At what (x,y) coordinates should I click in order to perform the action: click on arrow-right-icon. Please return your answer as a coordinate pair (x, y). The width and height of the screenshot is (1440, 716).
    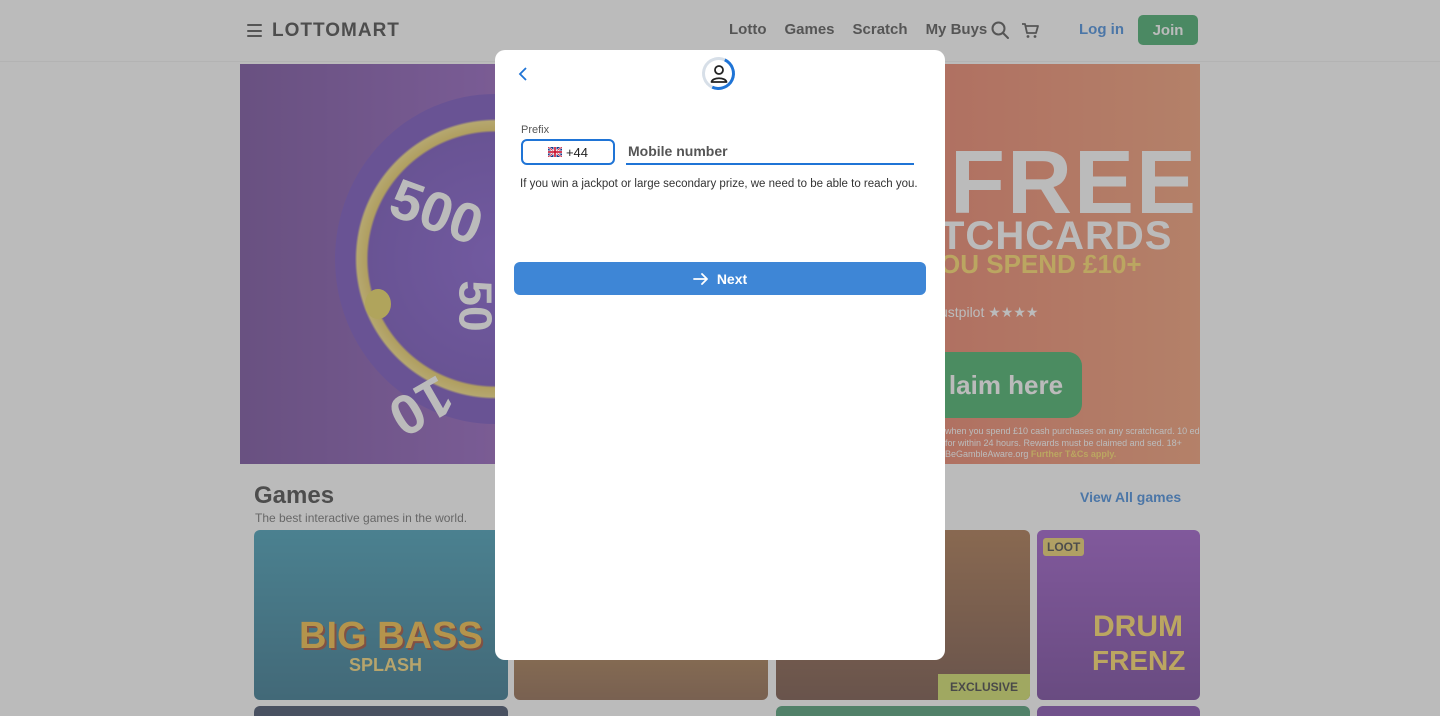
    Looking at the image, I should click on (700, 278).